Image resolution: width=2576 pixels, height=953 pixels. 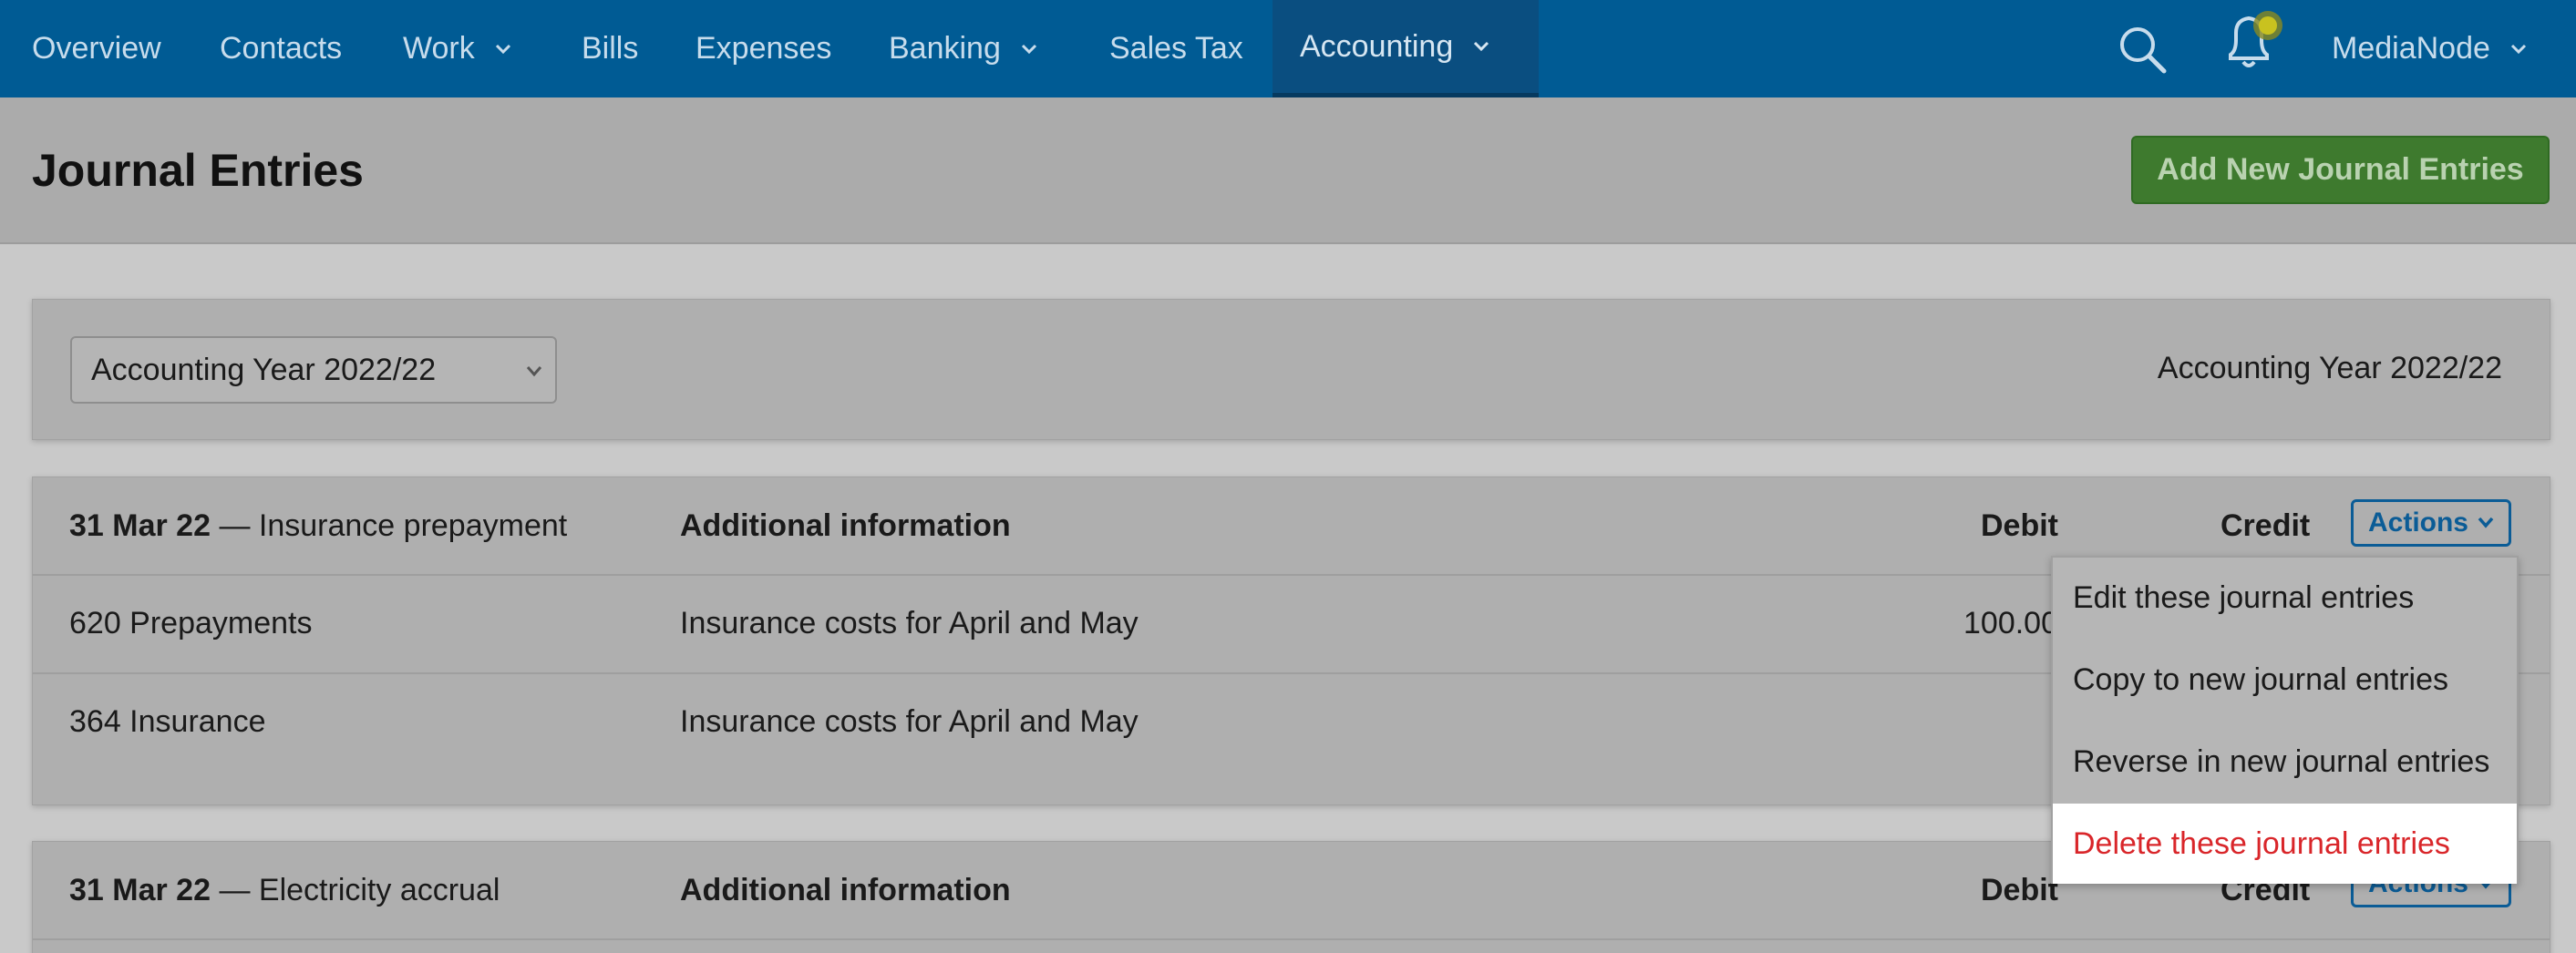 I want to click on nav-item-work: Work, so click(x=457, y=48).